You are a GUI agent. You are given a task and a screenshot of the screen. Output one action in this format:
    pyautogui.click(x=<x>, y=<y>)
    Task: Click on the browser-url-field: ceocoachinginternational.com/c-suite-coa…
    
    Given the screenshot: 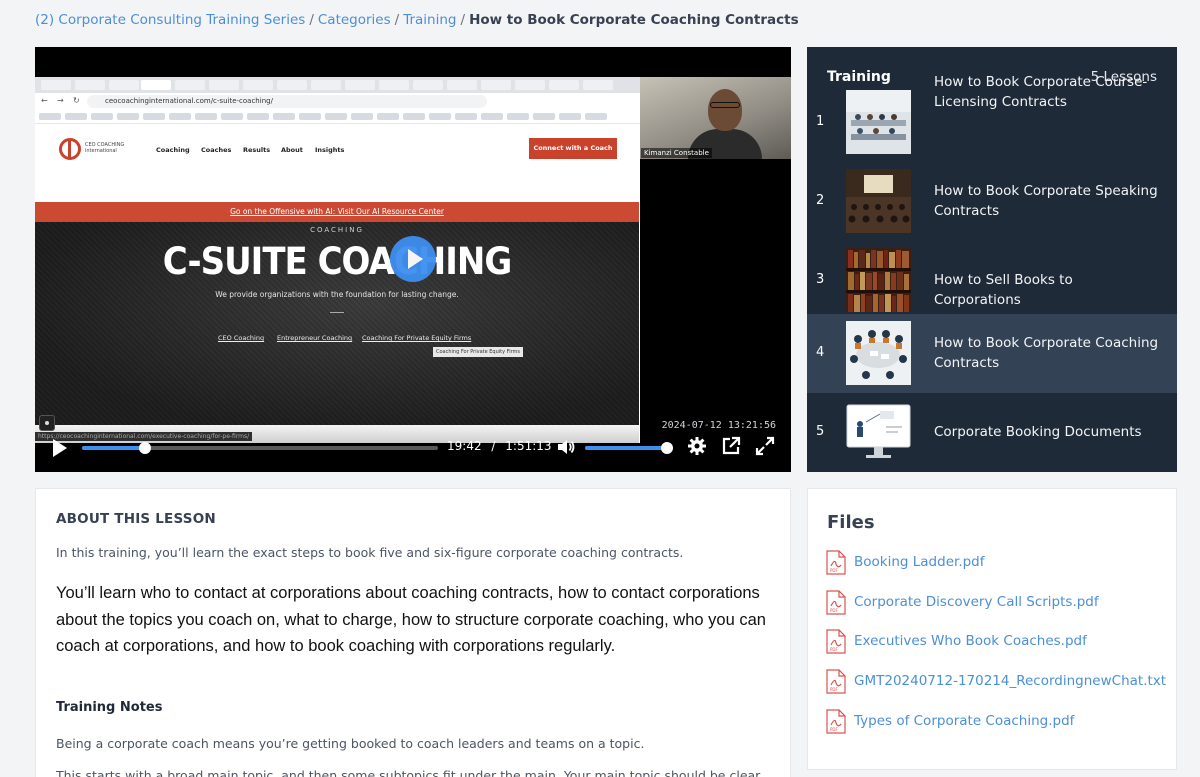 What is the action you would take?
    pyautogui.click(x=287, y=101)
    